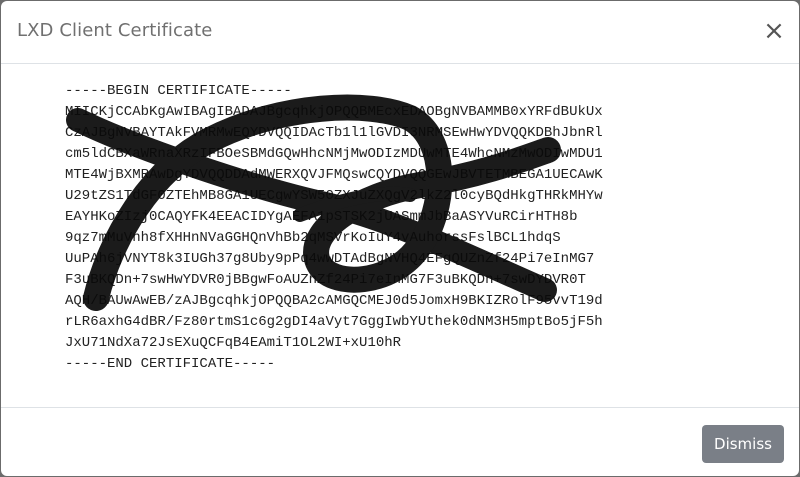 The height and width of the screenshot is (477, 800). I want to click on certificate-line: -----BEGIN CERTIFICATE-----, so click(178, 91).